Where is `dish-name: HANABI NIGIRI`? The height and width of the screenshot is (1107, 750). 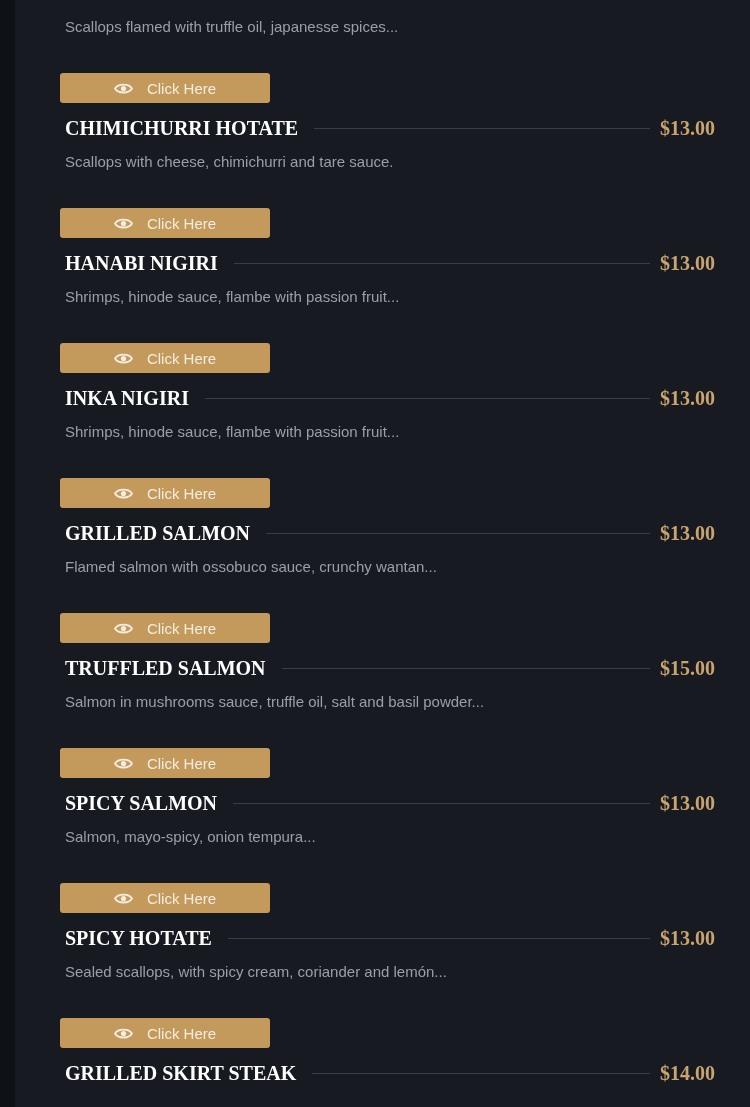 dish-name: HANABI NIGIRI is located at coordinates (141, 263).